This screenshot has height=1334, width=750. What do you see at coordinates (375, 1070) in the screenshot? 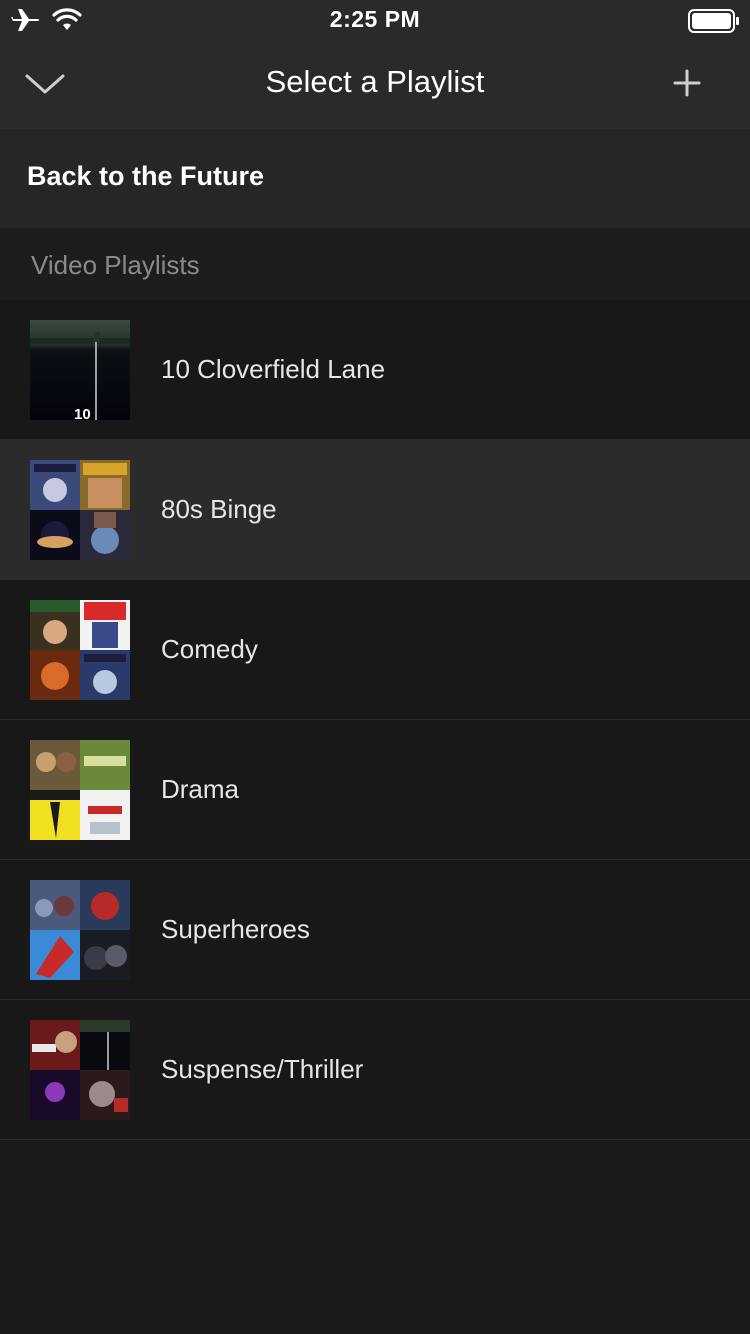
I see `playlist-row-suspense-thriller: Suspense/Thriller` at bounding box center [375, 1070].